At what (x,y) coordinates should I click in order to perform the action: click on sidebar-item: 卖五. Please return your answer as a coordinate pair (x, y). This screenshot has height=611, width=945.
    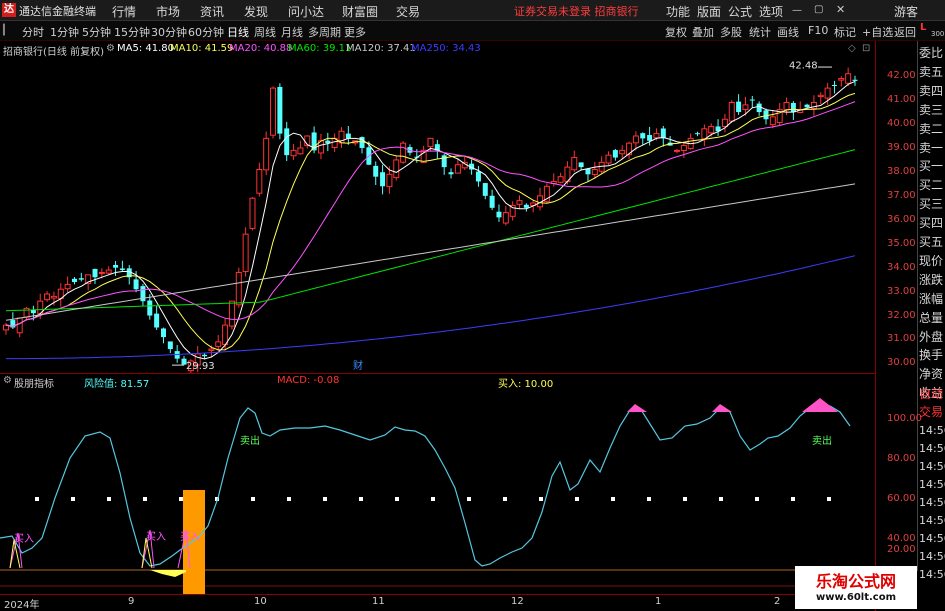
    Looking at the image, I should click on (931, 71).